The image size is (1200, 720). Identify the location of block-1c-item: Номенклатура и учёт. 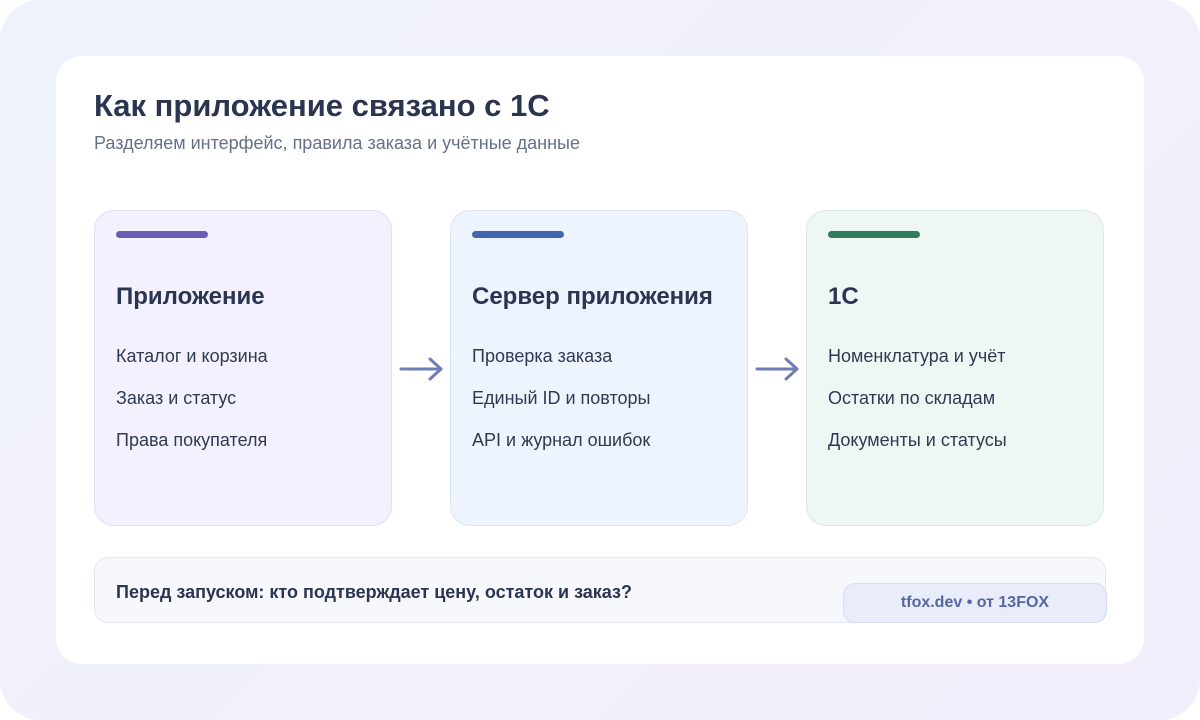
(917, 356).